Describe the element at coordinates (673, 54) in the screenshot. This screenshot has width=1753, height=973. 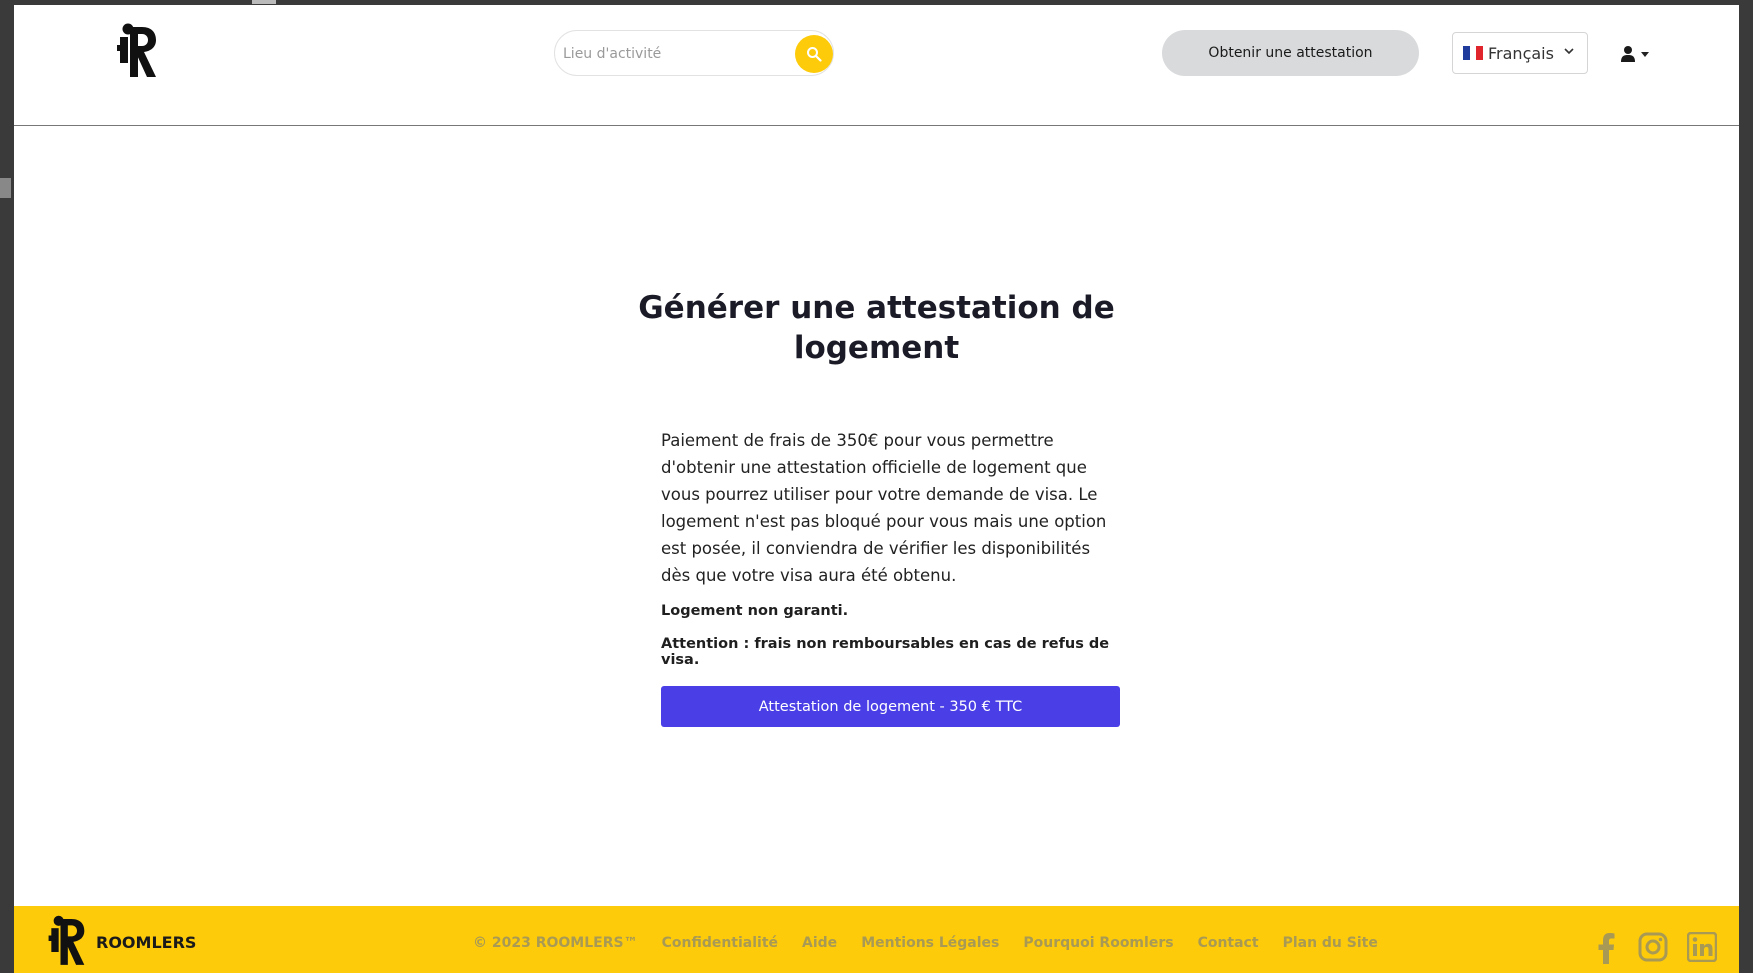
I see `search-input` at that location.